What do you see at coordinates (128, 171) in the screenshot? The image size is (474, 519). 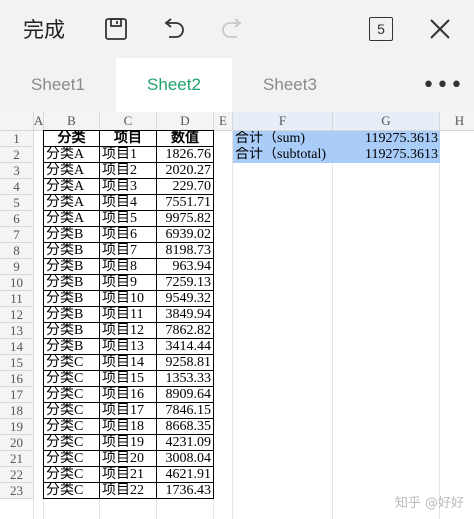 I see `item-cell: 项目2` at bounding box center [128, 171].